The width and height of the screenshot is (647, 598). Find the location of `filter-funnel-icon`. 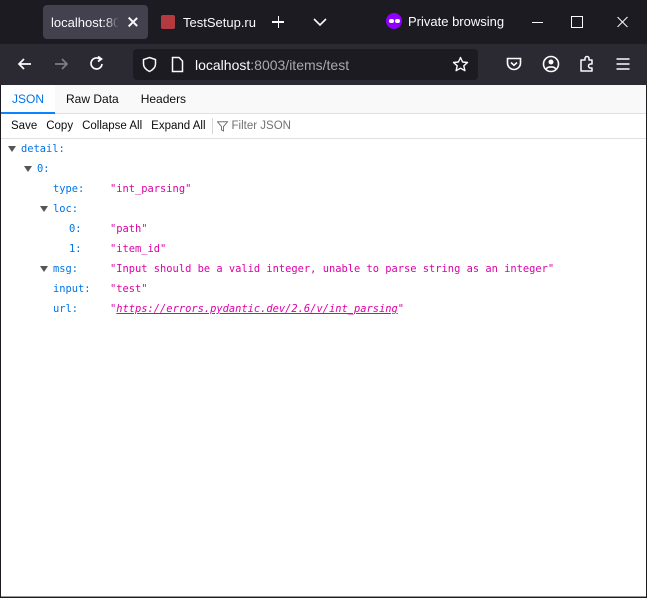

filter-funnel-icon is located at coordinates (222, 126).